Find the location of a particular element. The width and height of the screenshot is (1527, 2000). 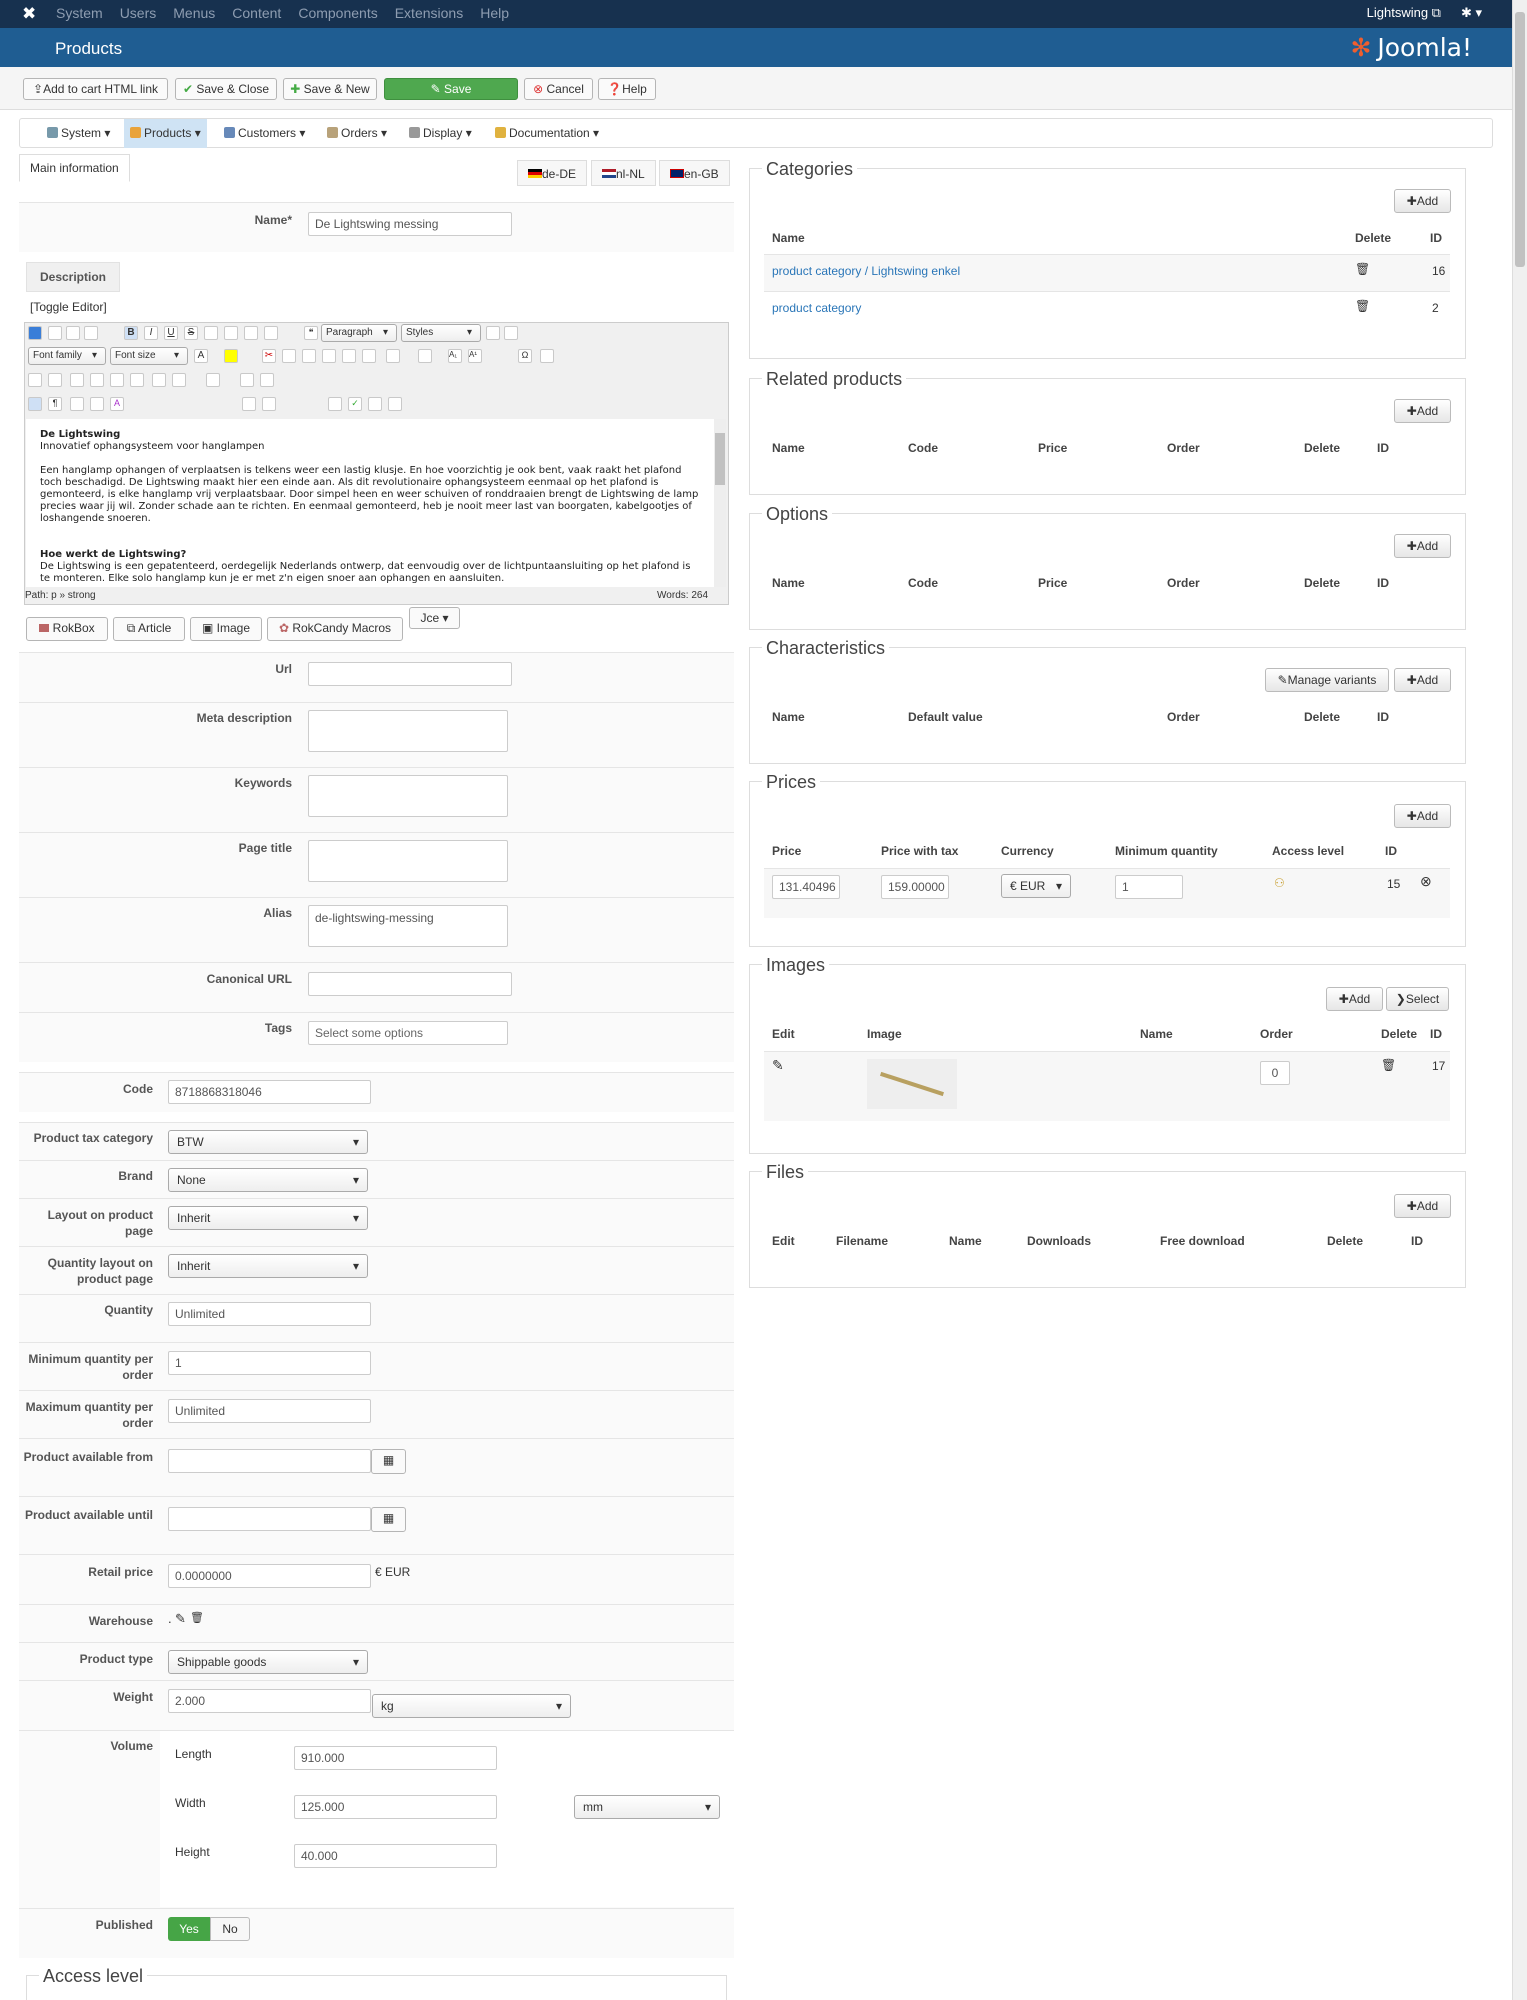

max-quantity-input: Unlimited is located at coordinates (269, 1411).